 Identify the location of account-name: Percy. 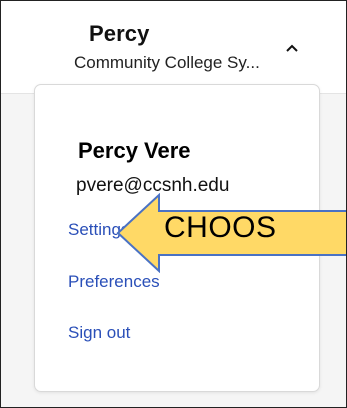
(119, 33).